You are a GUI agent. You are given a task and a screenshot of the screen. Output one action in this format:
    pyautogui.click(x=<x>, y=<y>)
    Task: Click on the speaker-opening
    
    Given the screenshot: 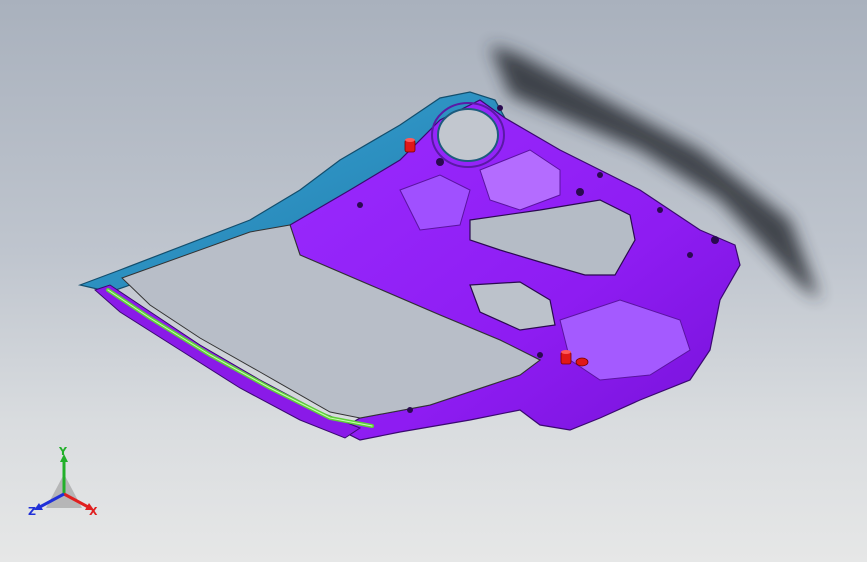 What is the action you would take?
    pyautogui.click(x=468, y=135)
    